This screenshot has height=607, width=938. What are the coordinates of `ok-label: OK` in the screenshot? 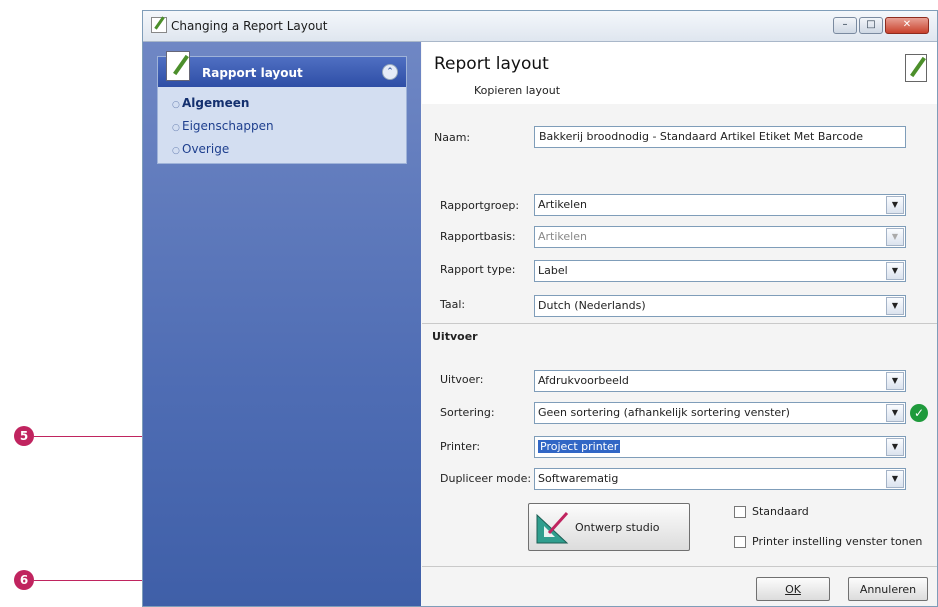 It's located at (793, 589).